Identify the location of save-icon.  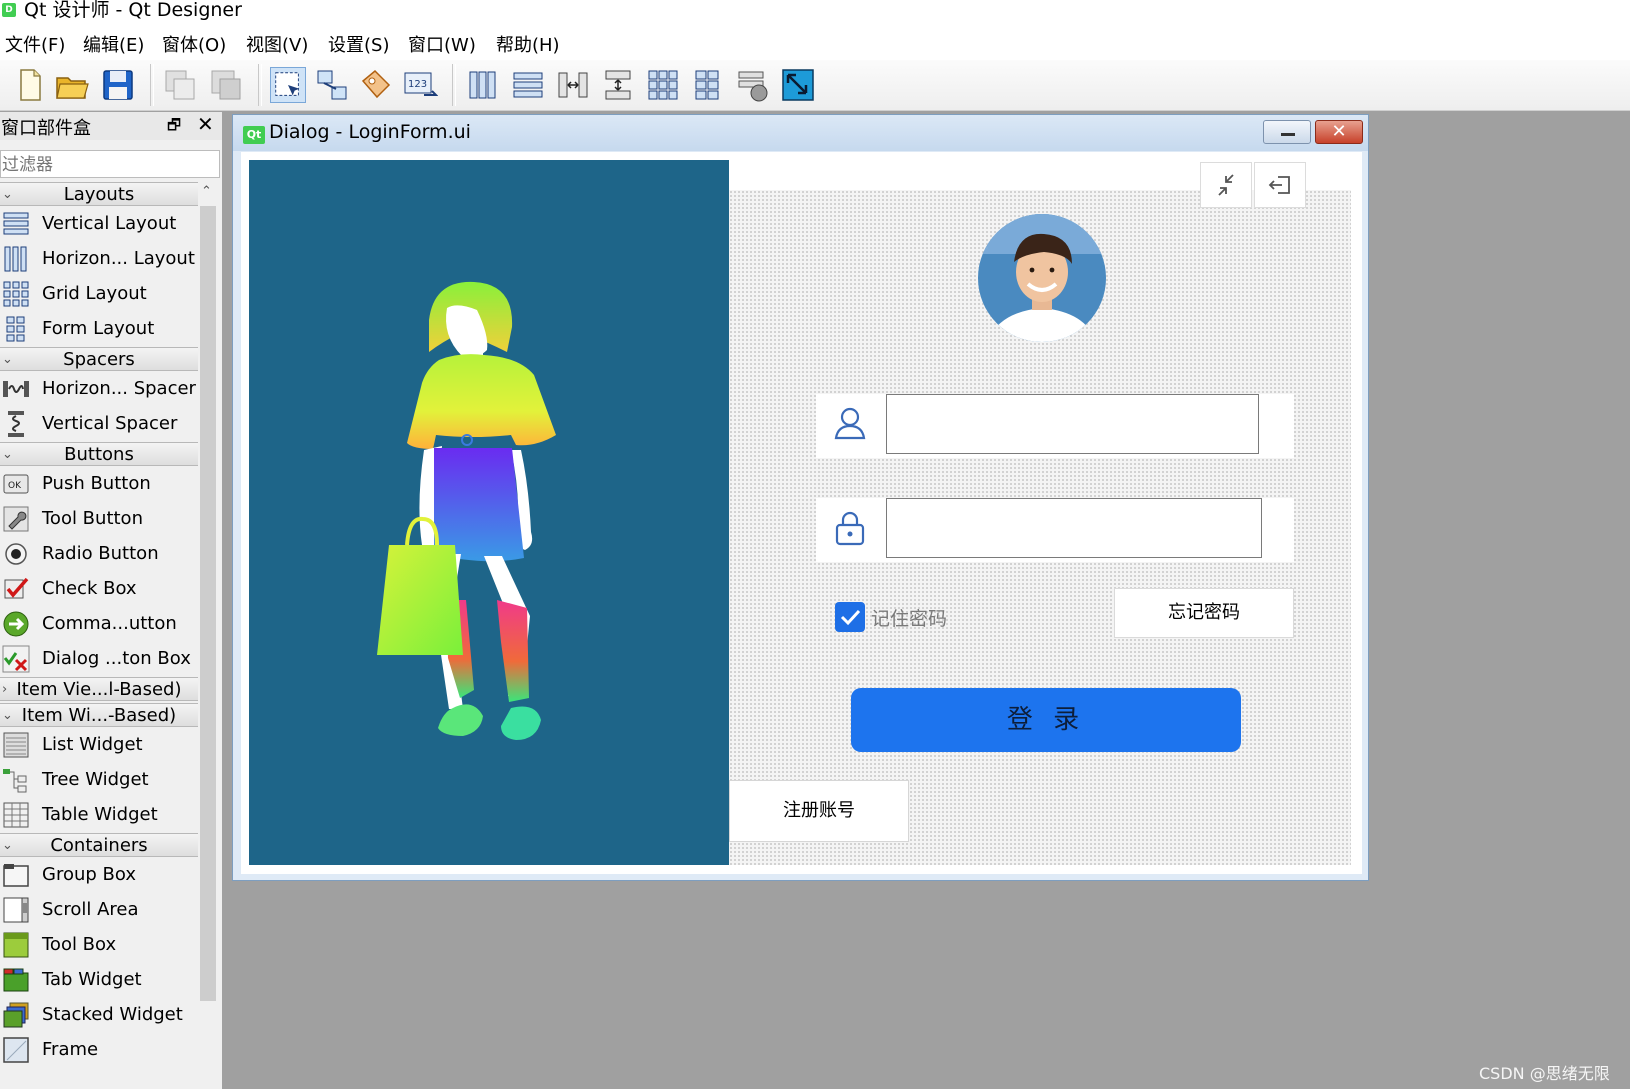
(118, 85).